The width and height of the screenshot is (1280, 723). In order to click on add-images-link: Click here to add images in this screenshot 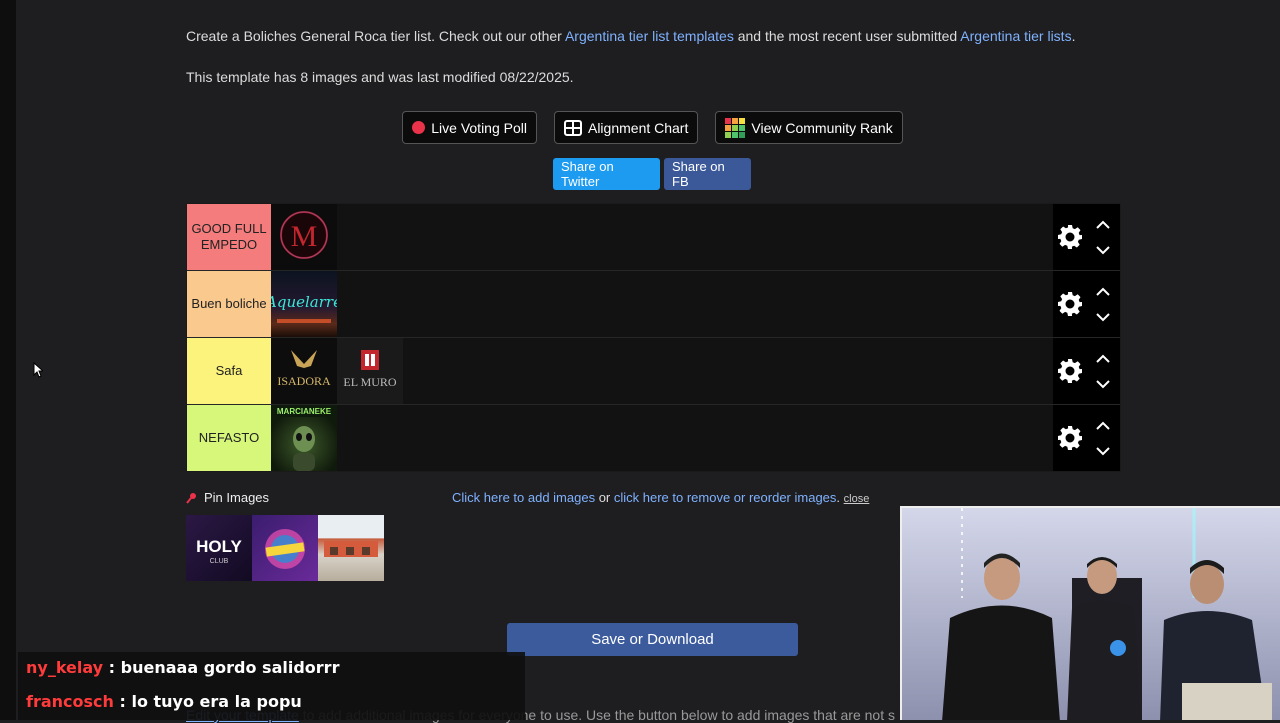, I will do `click(523, 497)`.